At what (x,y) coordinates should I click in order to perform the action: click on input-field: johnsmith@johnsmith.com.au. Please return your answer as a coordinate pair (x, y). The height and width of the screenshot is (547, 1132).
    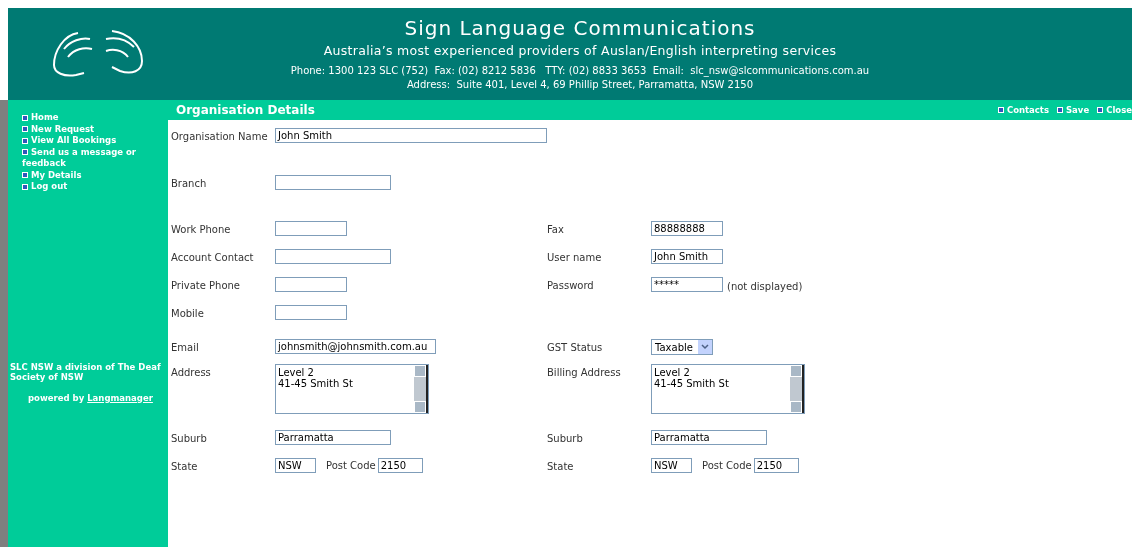
    Looking at the image, I should click on (355, 346).